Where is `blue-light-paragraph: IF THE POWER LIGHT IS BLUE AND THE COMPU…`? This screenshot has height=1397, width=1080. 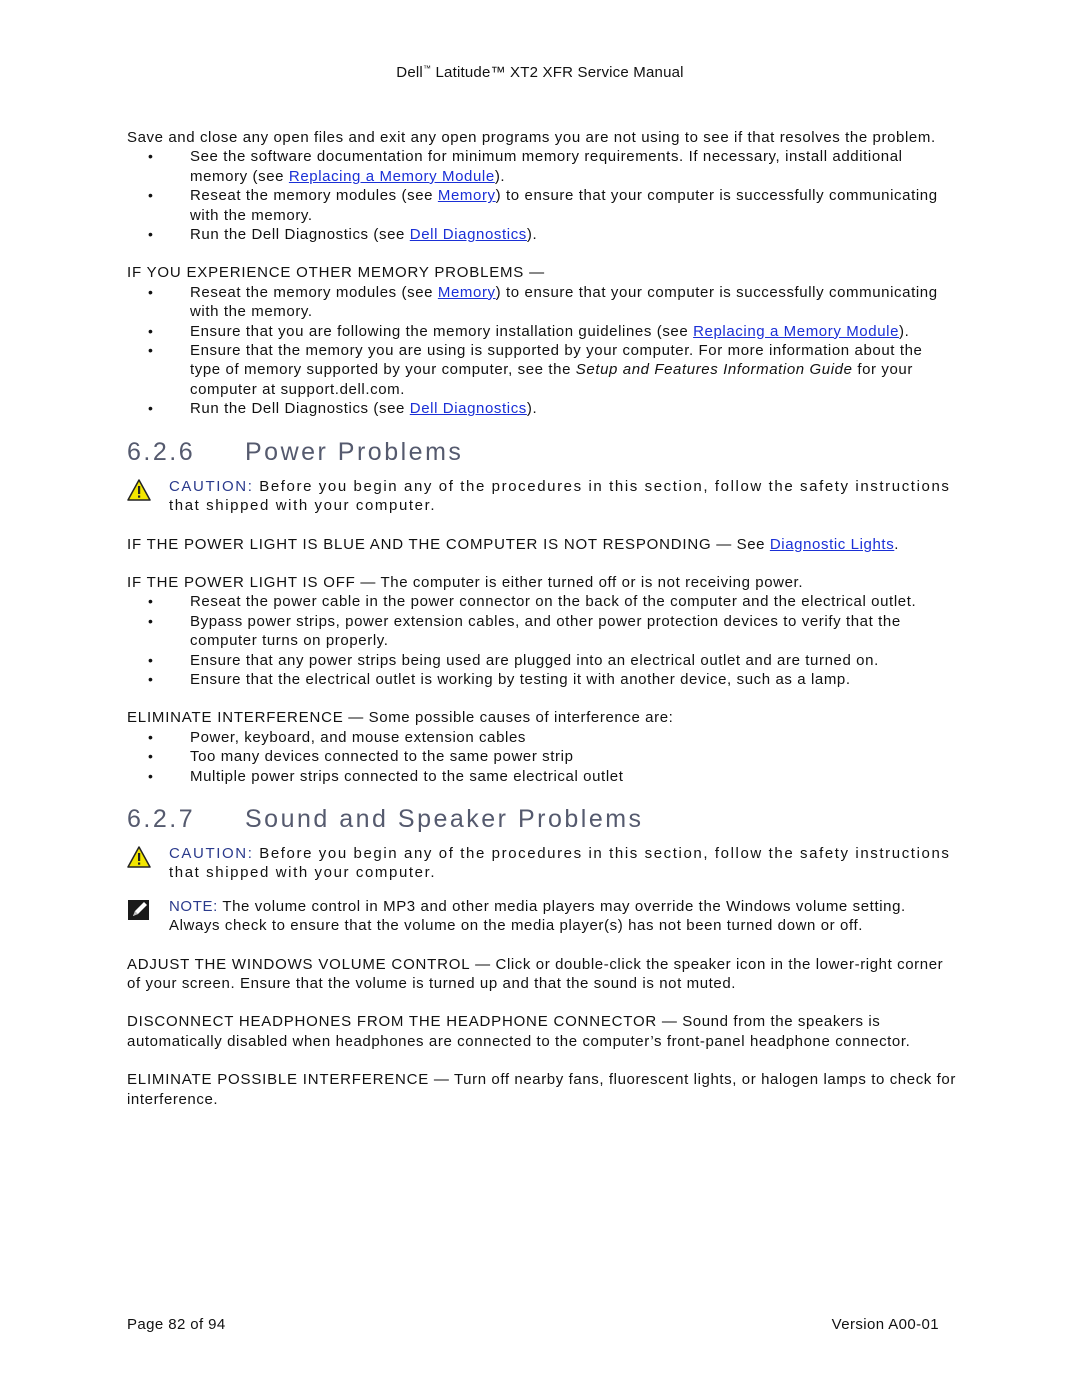
blue-light-paragraph: IF THE POWER LIGHT IS BLUE AND THE COMPU… is located at coordinates (513, 544).